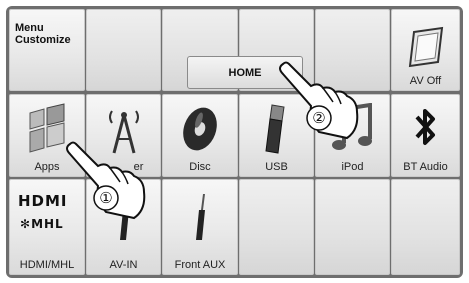  I want to click on step-1-callout: ①, so click(105, 198).